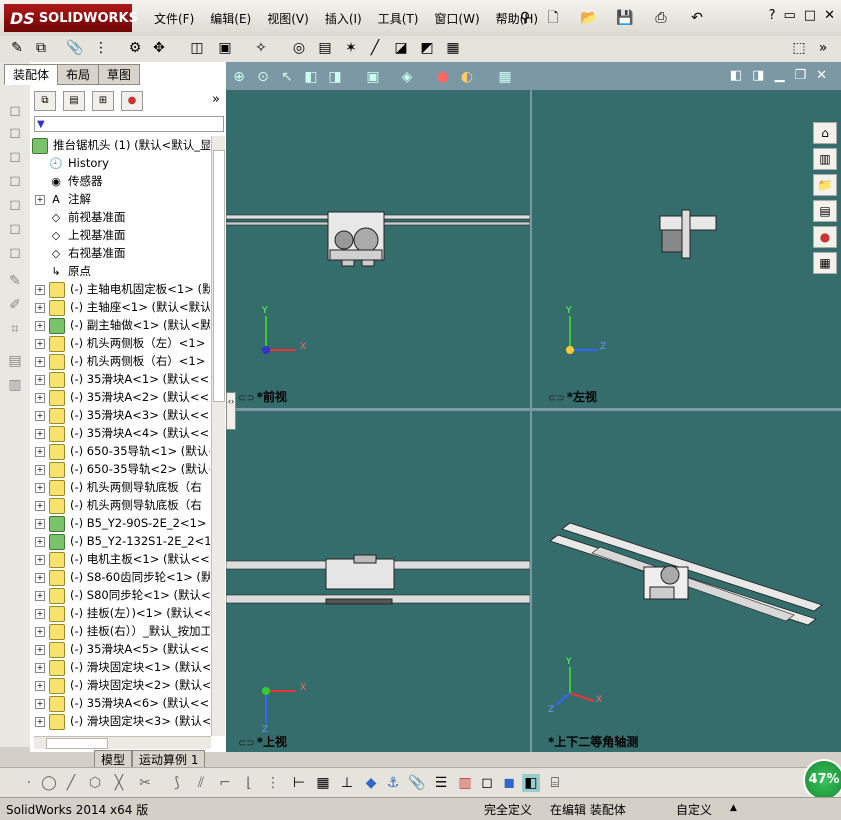  What do you see at coordinates (661, 18) in the screenshot?
I see `print-icon: ⎙` at bounding box center [661, 18].